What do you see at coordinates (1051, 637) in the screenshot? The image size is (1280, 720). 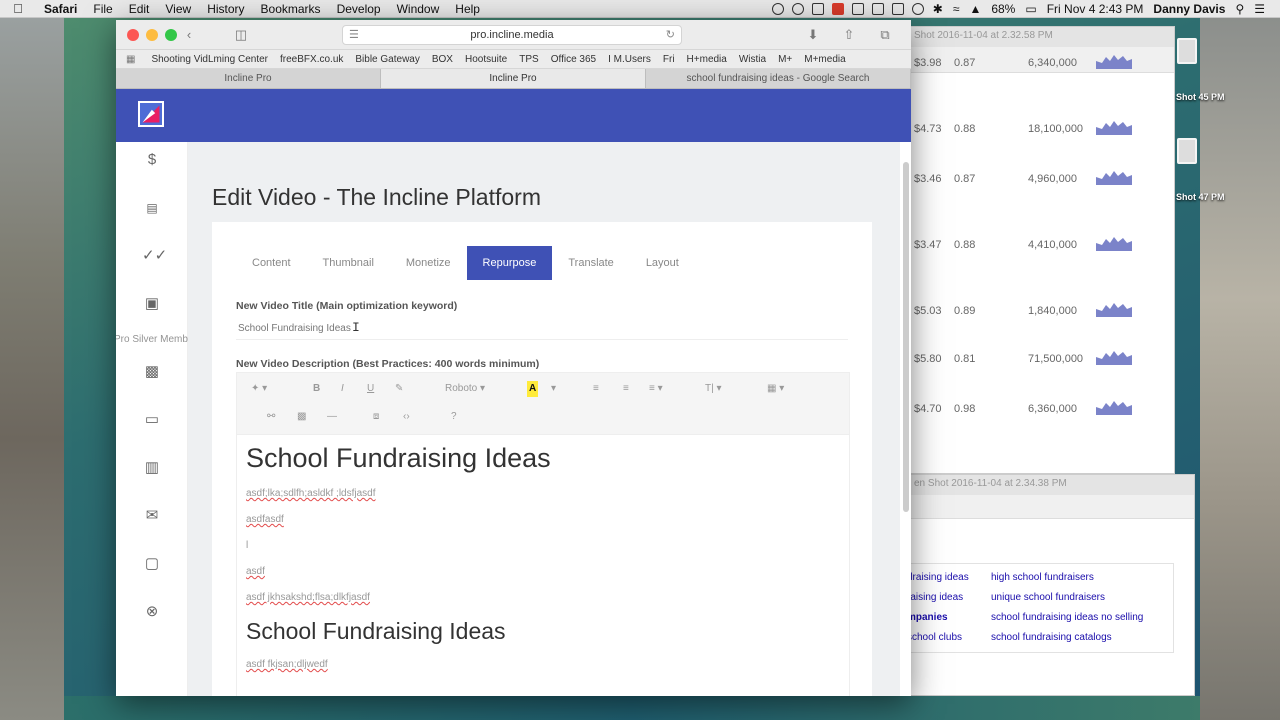 I see `related-search-link: school fundraising catalogs` at bounding box center [1051, 637].